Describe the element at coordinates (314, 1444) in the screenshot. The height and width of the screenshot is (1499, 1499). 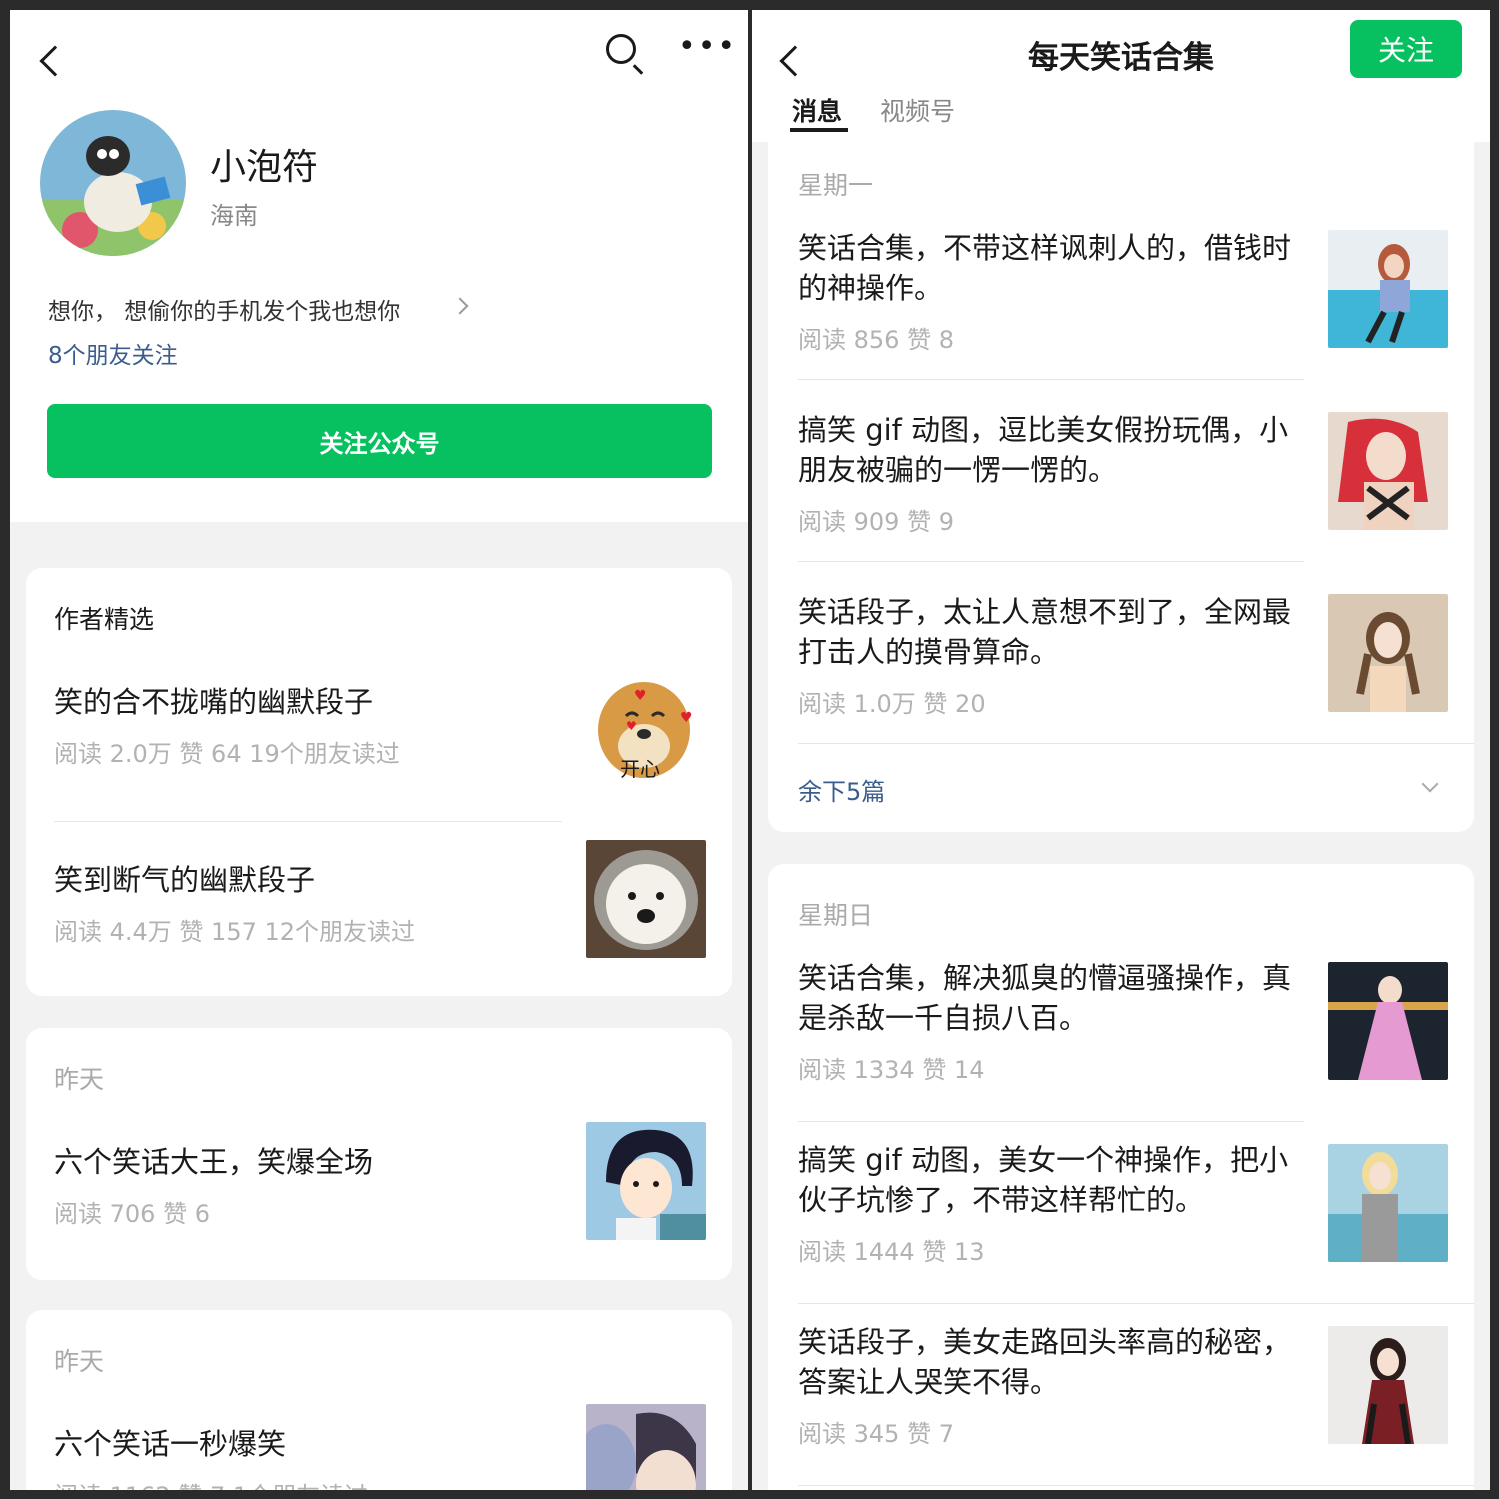
I see `article-title: 六个笑话一秒爆笑` at that location.